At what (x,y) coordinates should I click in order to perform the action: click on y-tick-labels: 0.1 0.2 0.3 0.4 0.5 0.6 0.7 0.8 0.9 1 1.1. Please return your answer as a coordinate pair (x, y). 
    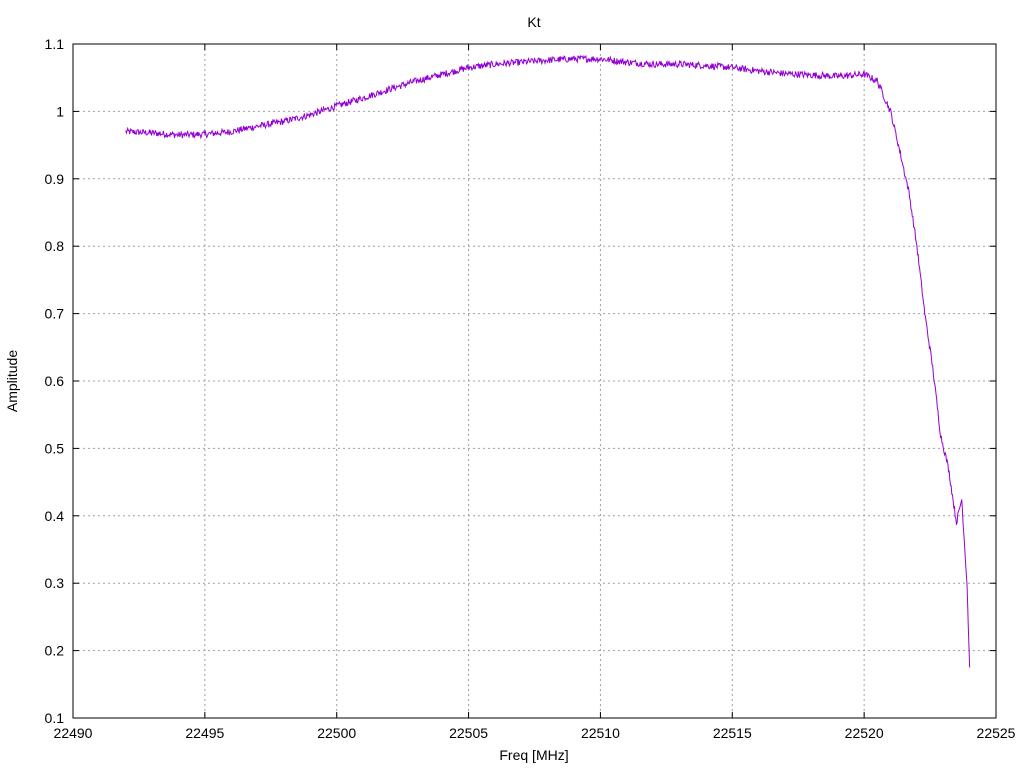
    Looking at the image, I should click on (55, 381).